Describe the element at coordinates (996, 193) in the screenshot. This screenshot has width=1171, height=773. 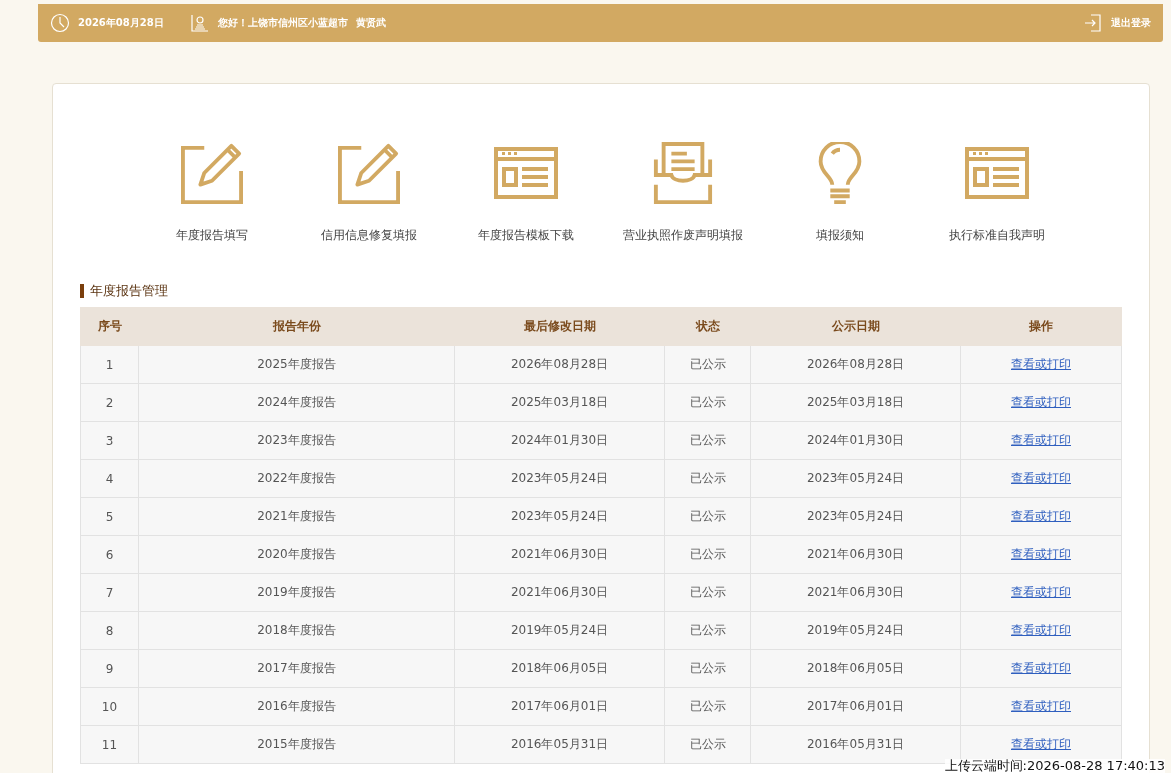
I see `shortcut-link: 执行标准自我声明` at that location.